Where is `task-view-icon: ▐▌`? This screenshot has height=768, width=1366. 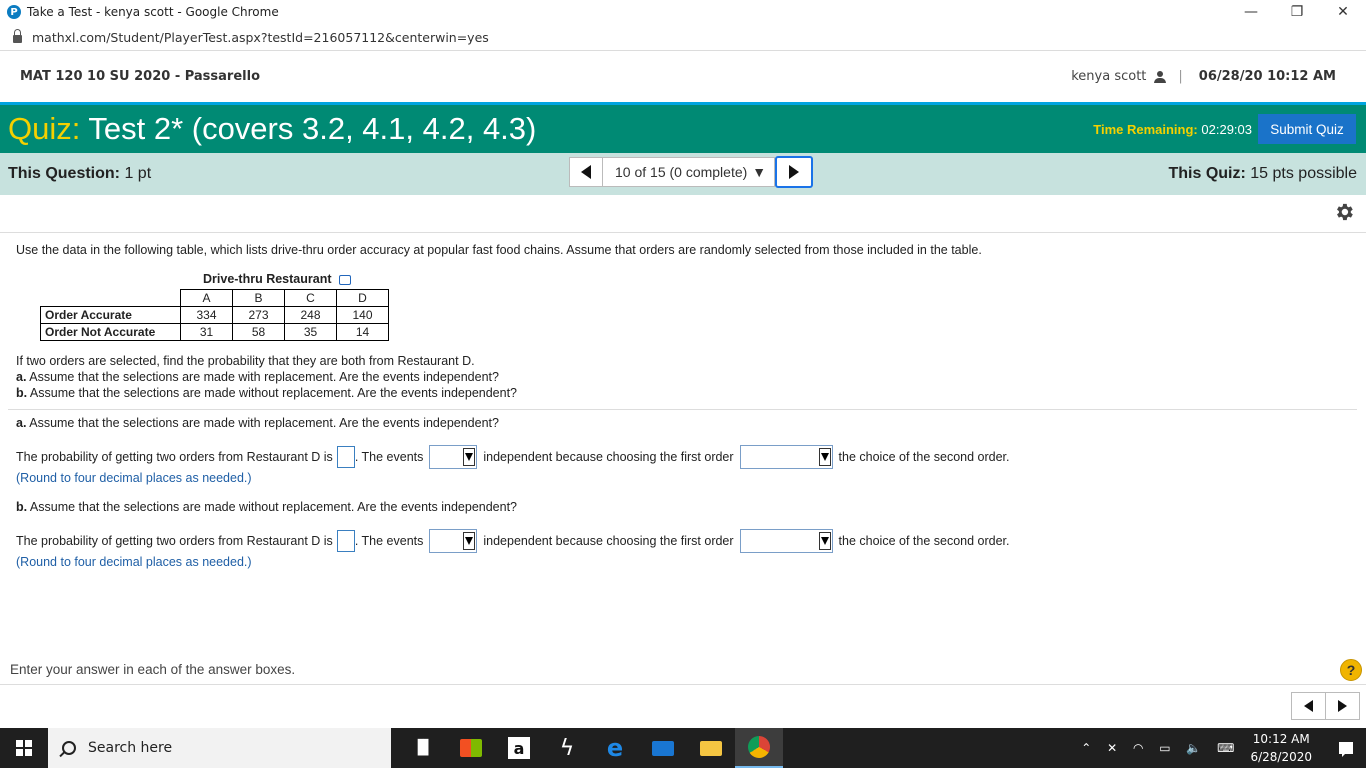 task-view-icon: ▐▌ is located at coordinates (423, 748).